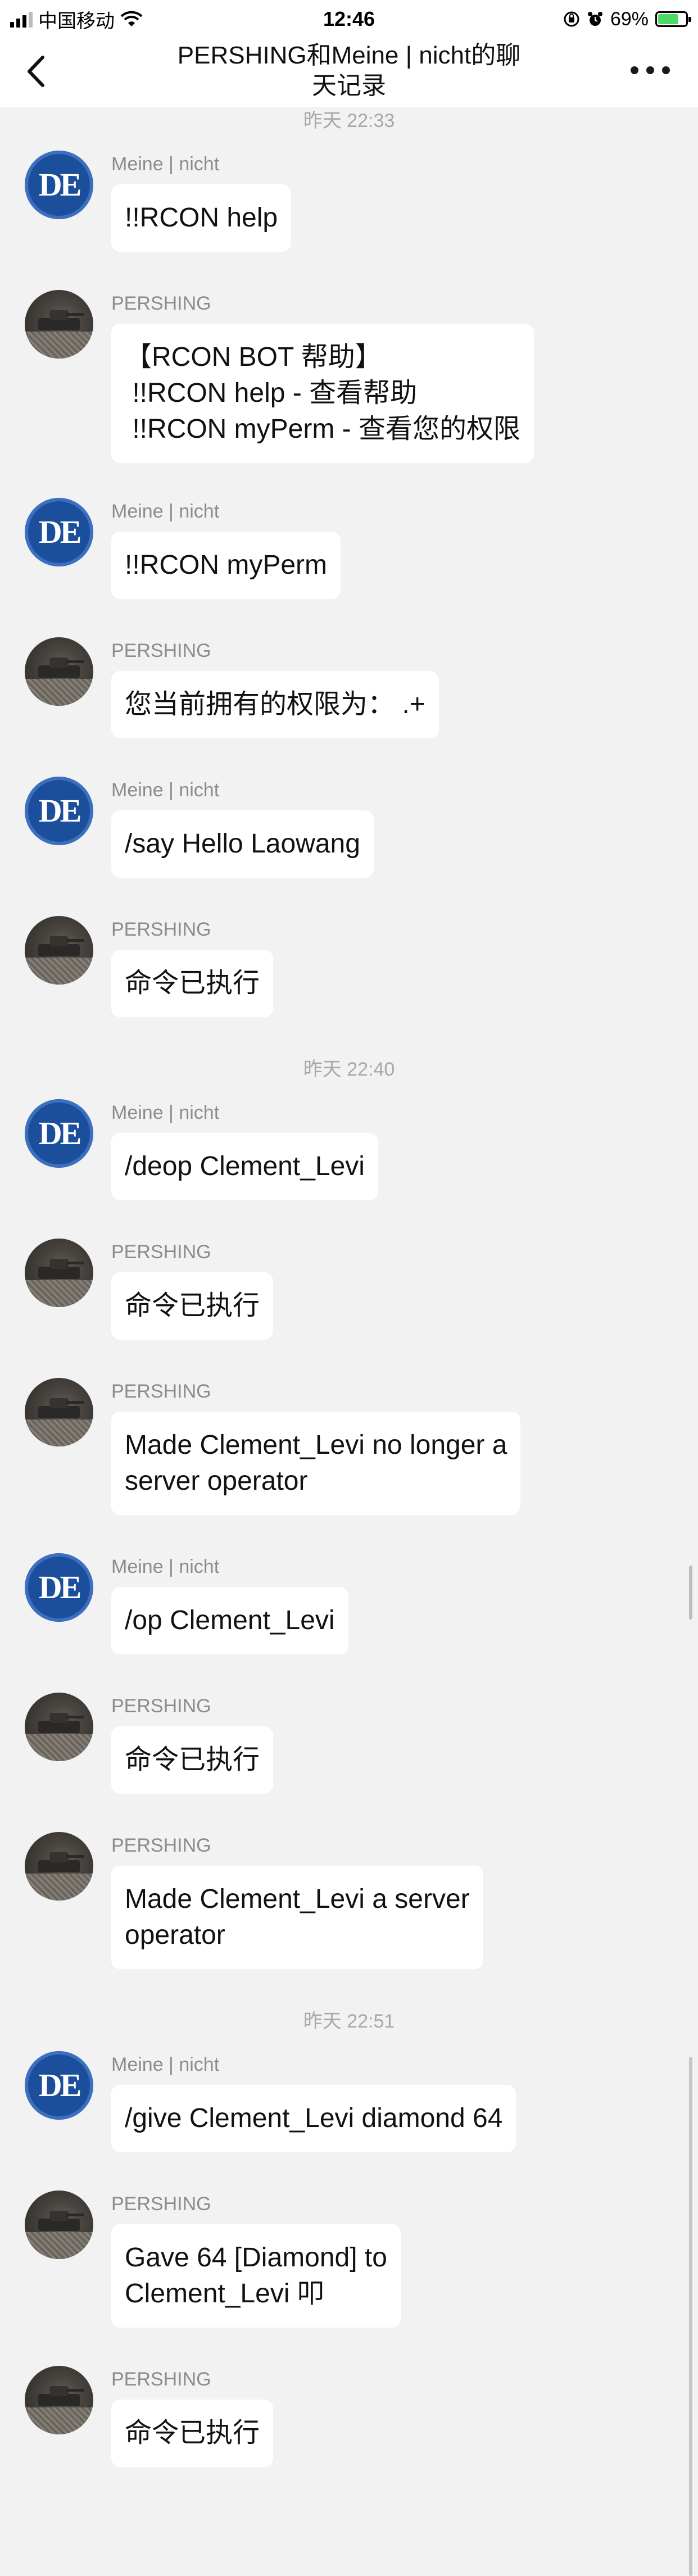 This screenshot has width=698, height=2576. I want to click on more-options-icon, so click(651, 70).